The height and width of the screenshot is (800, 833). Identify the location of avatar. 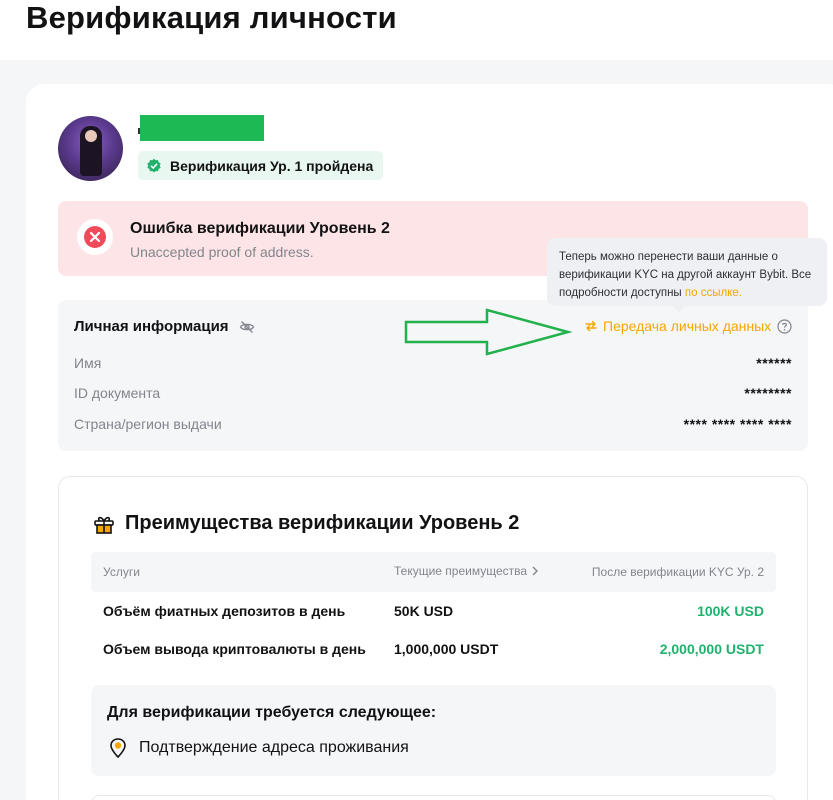
(90, 148).